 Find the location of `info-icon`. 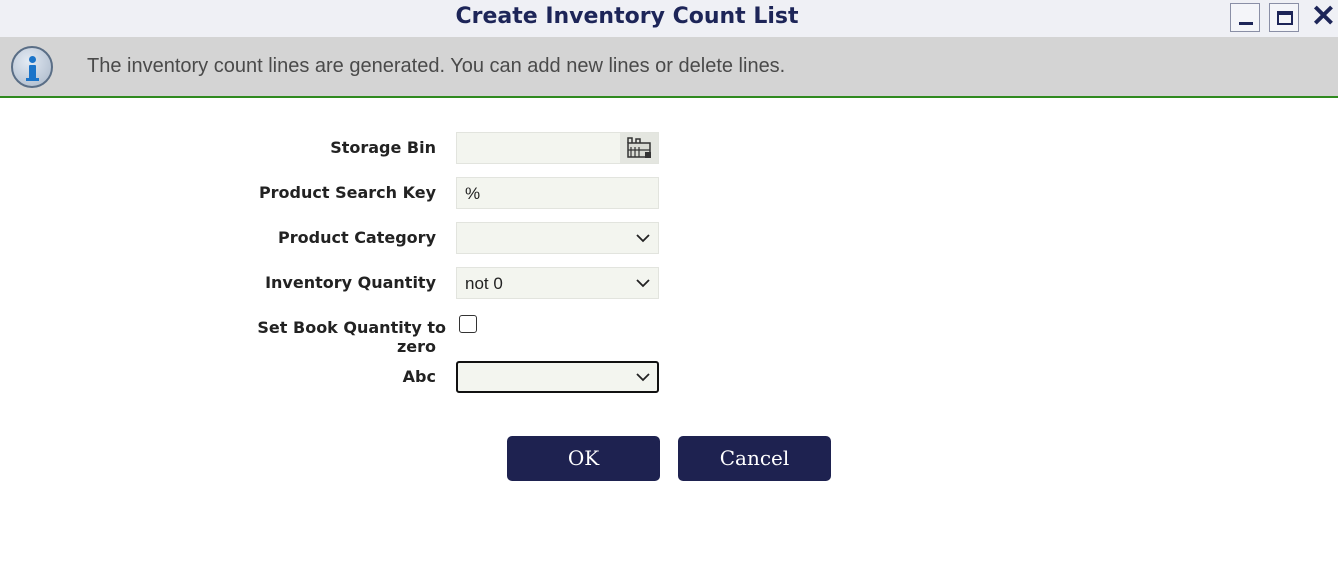

info-icon is located at coordinates (32, 67).